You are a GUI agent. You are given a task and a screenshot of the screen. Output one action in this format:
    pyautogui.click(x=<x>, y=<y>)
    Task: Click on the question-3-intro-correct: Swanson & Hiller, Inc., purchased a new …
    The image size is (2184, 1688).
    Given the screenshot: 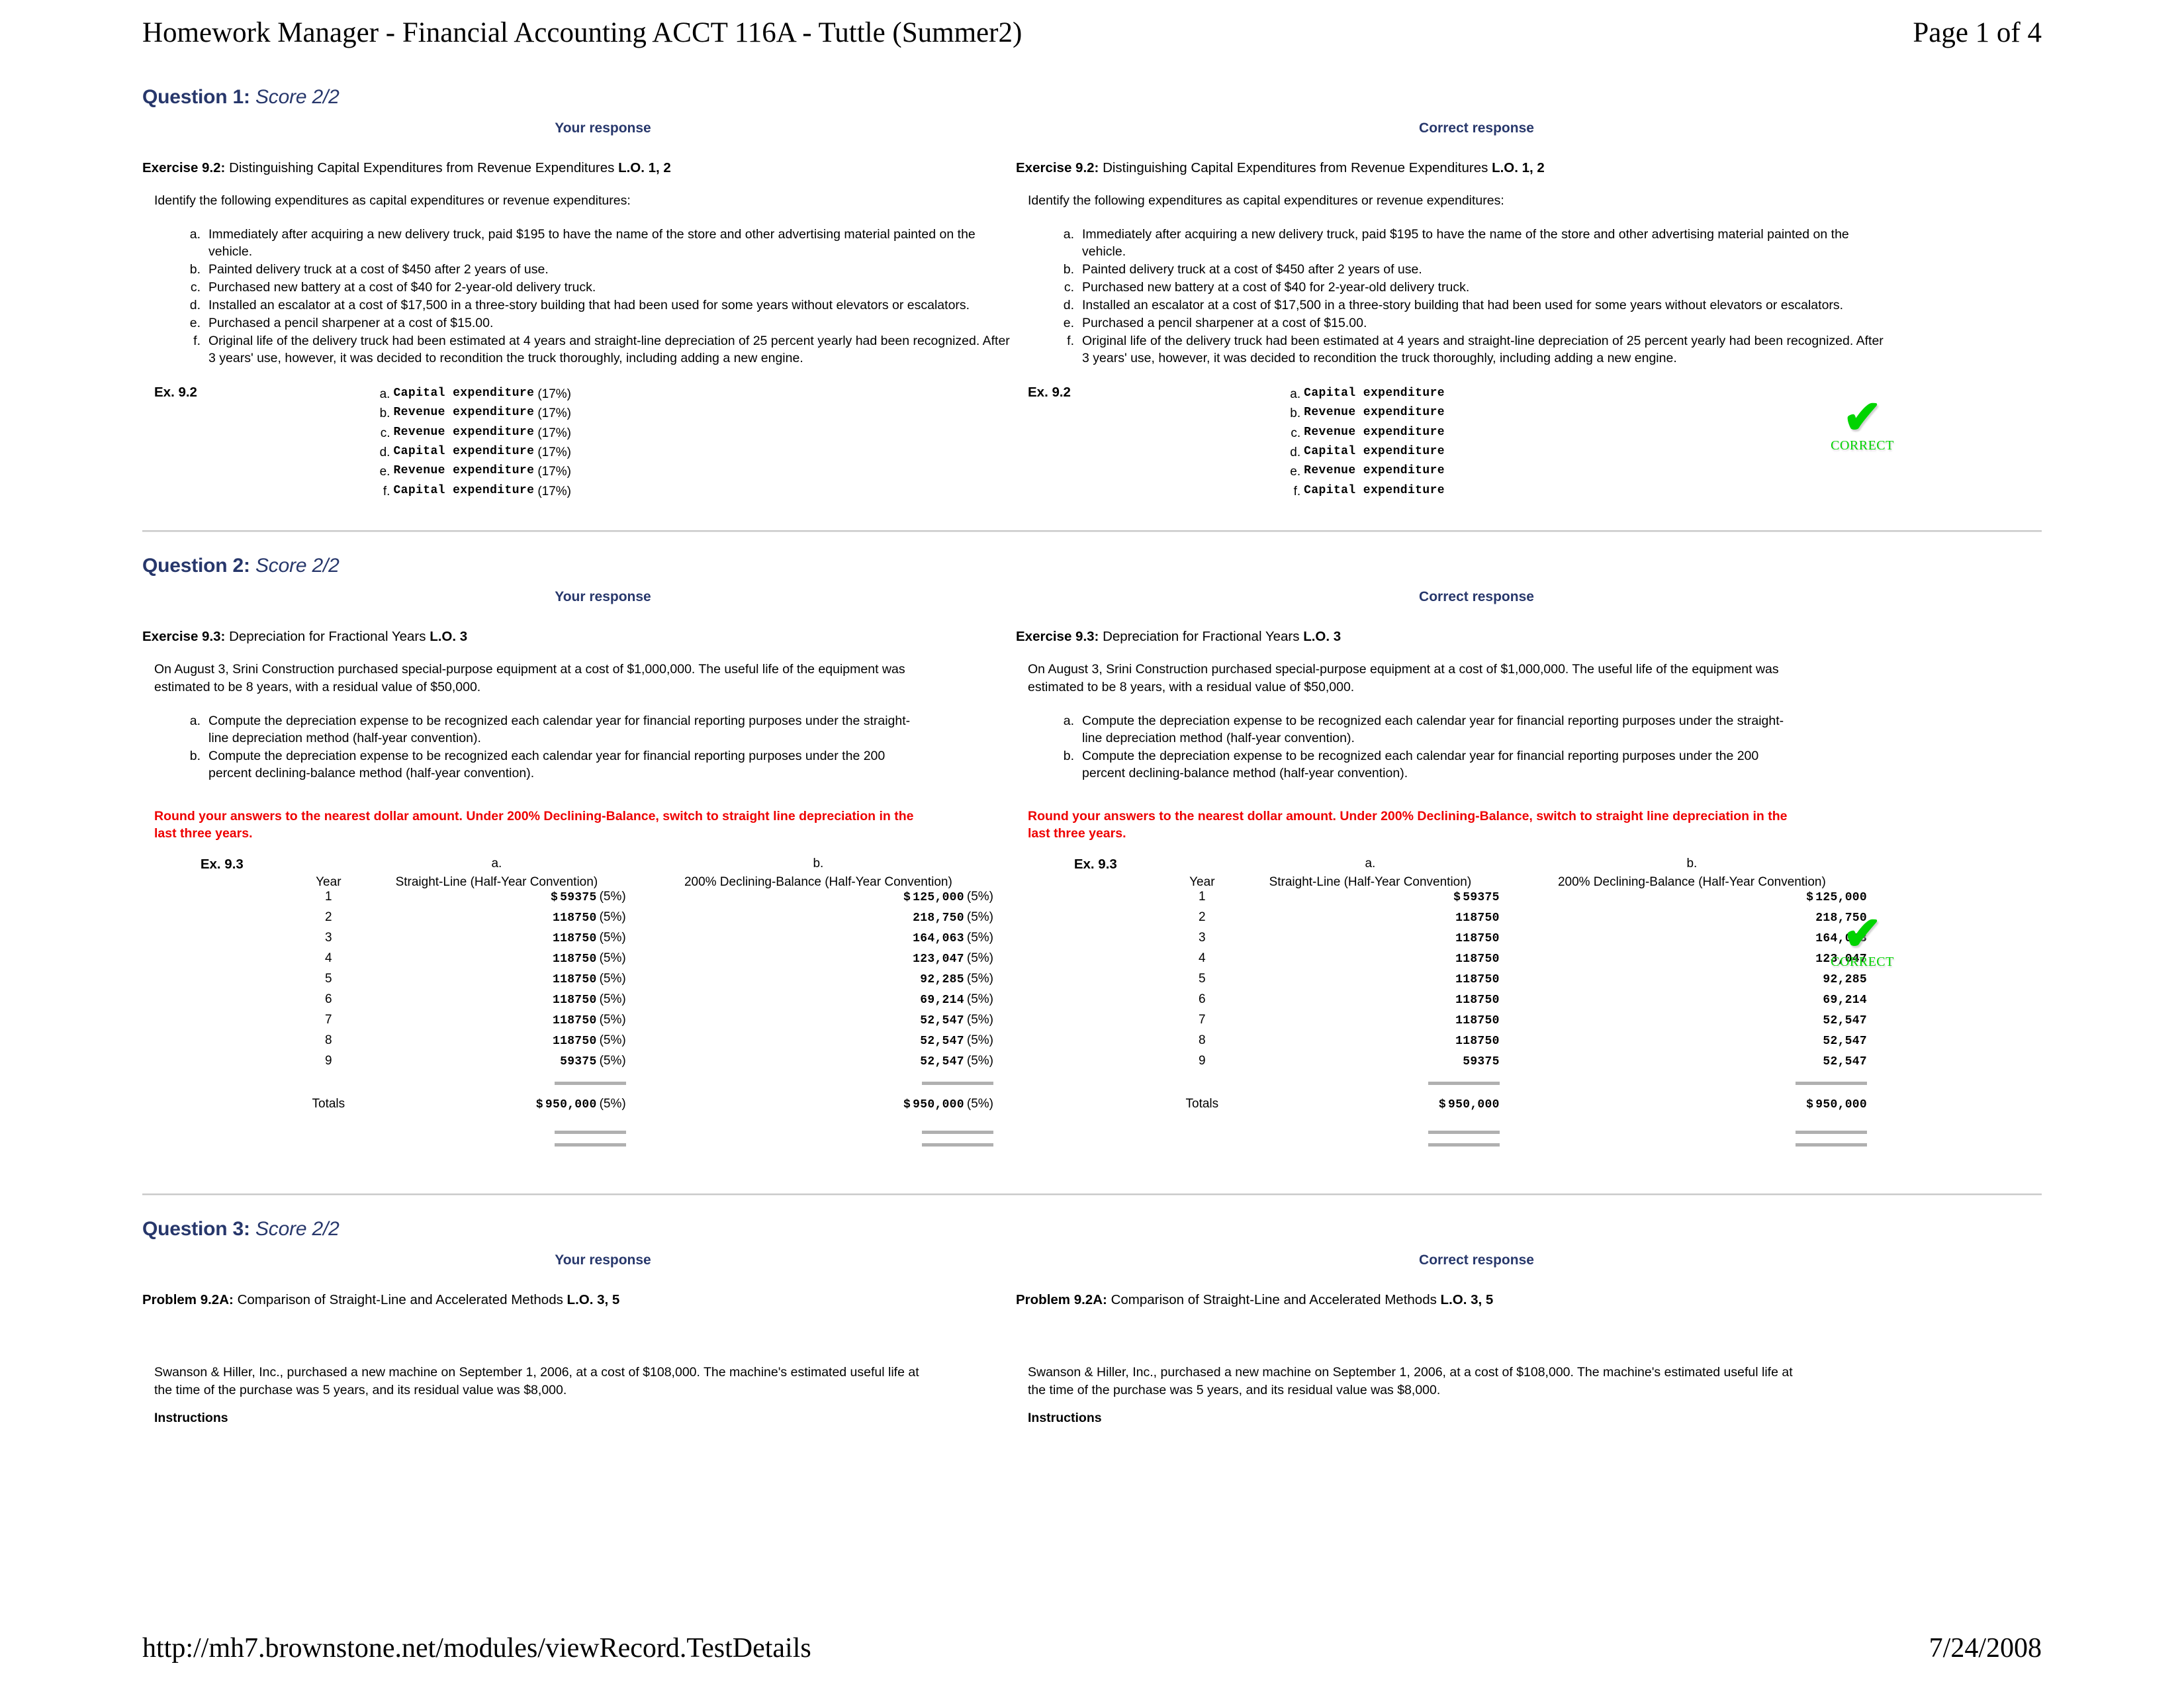 What is the action you would take?
    pyautogui.click(x=1410, y=1381)
    